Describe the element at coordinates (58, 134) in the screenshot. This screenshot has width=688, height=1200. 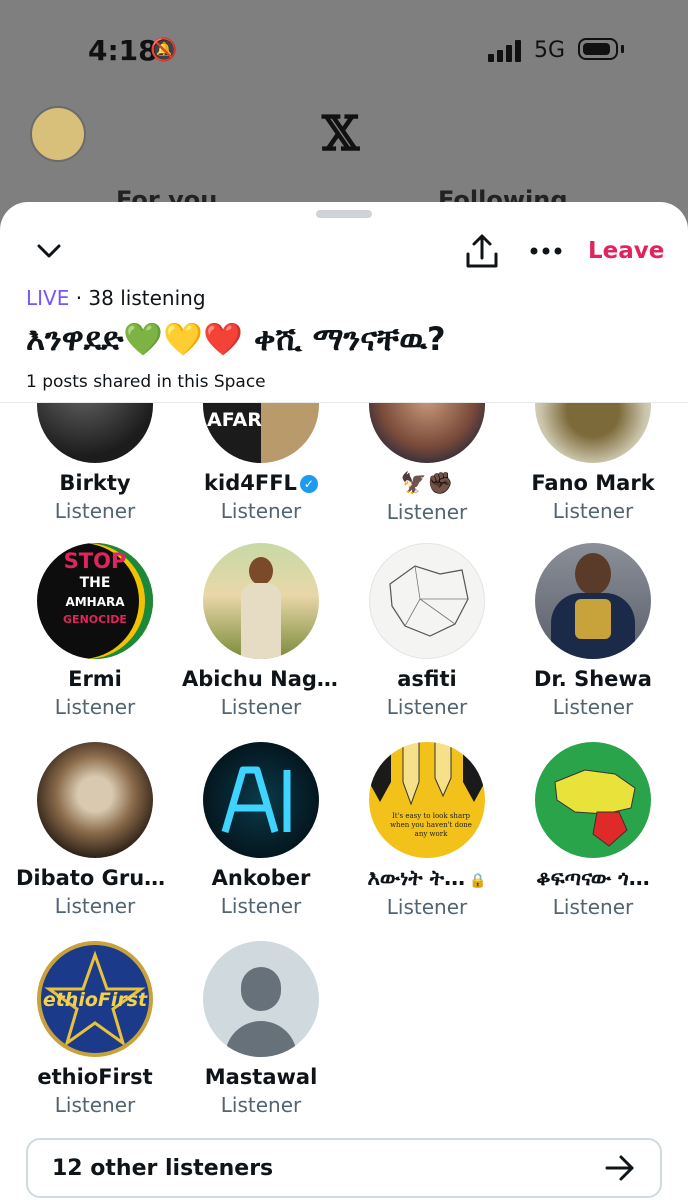
I see `profile-avatar` at that location.